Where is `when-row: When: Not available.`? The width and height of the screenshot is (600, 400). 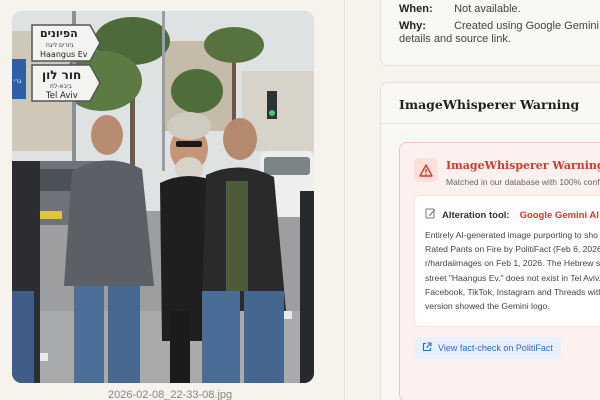 when-row: When: Not available. is located at coordinates (460, 9).